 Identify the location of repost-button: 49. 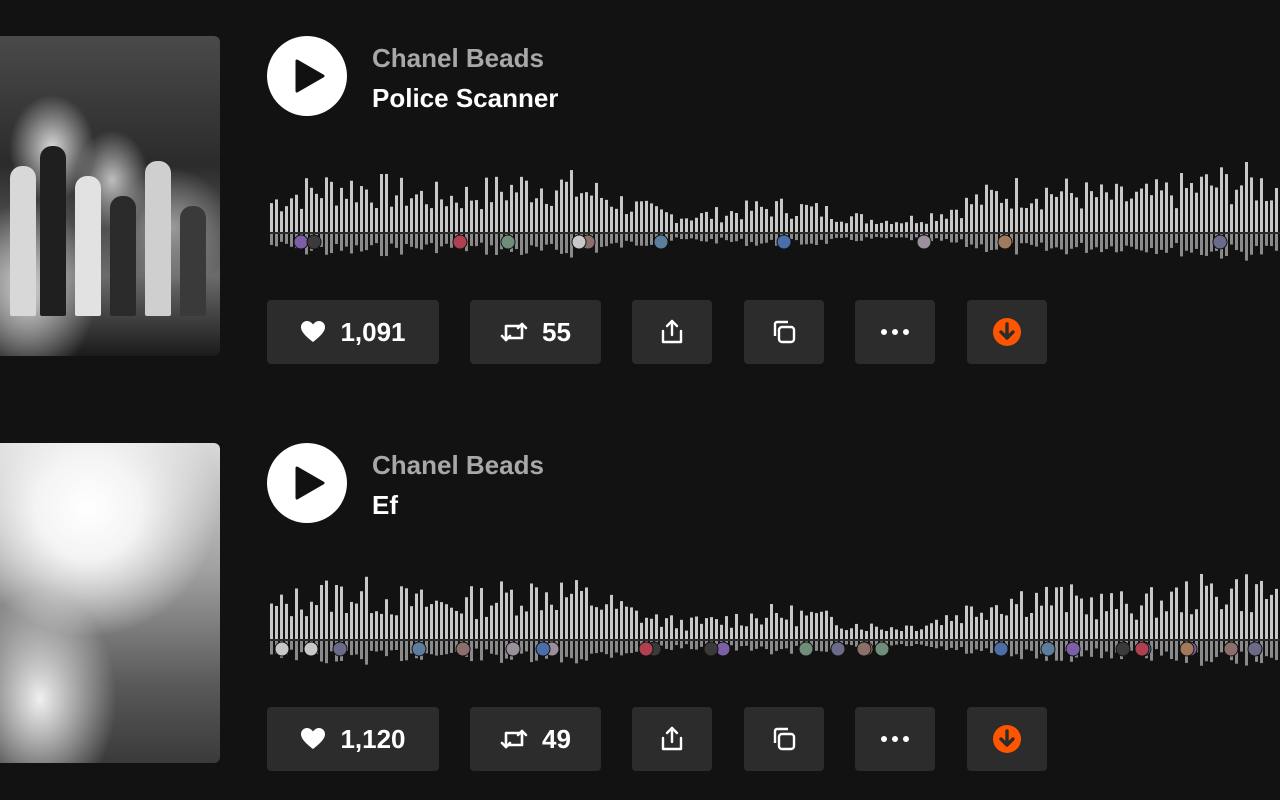
(535, 739).